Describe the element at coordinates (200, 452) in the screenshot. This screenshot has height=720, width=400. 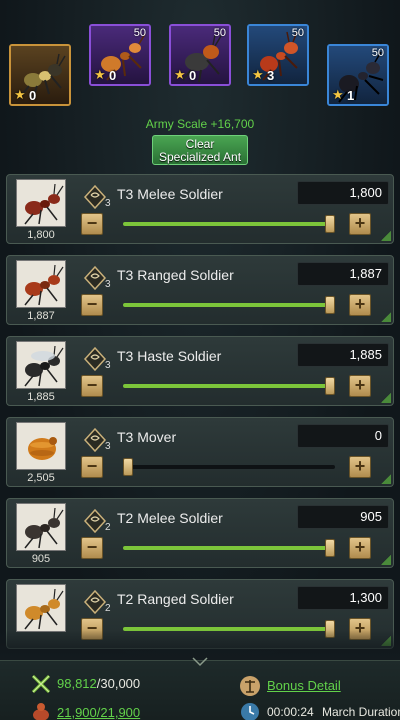
I see `troop-row: 2,505 3 T3 Mover 0 − +` at that location.